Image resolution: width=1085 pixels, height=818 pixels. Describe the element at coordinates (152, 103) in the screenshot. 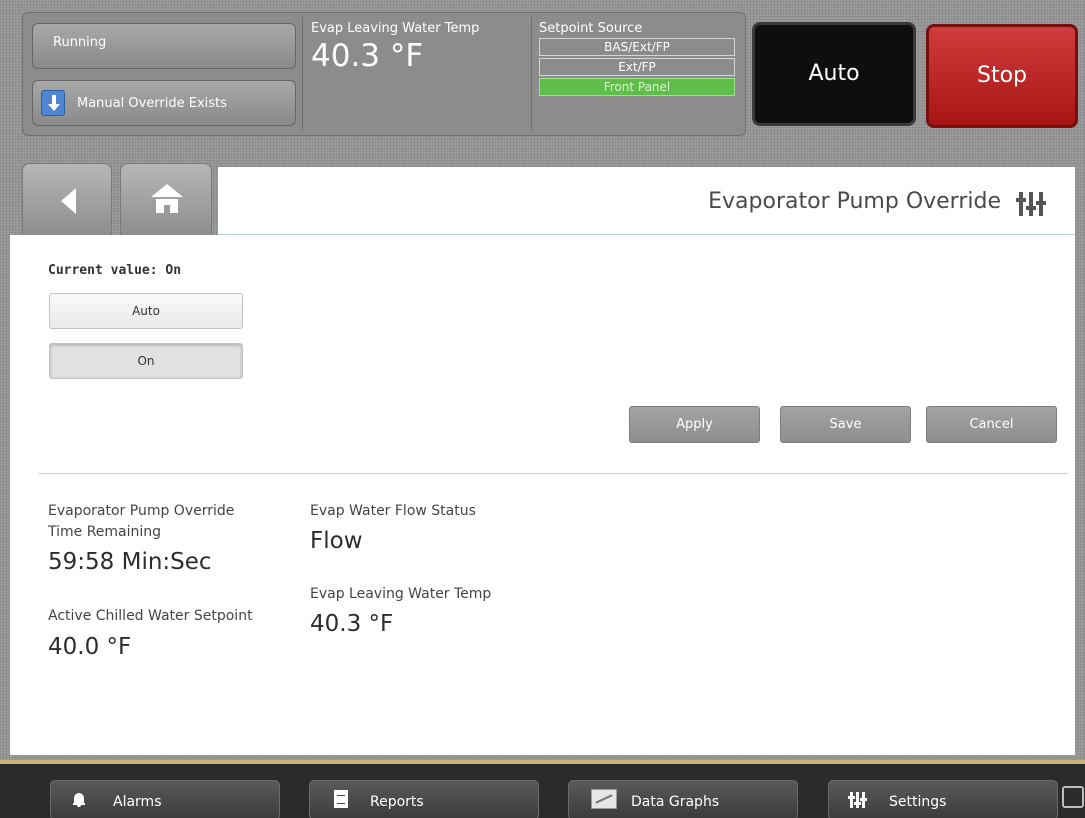

I see `manual-override-label: Manual Override Exists` at that location.